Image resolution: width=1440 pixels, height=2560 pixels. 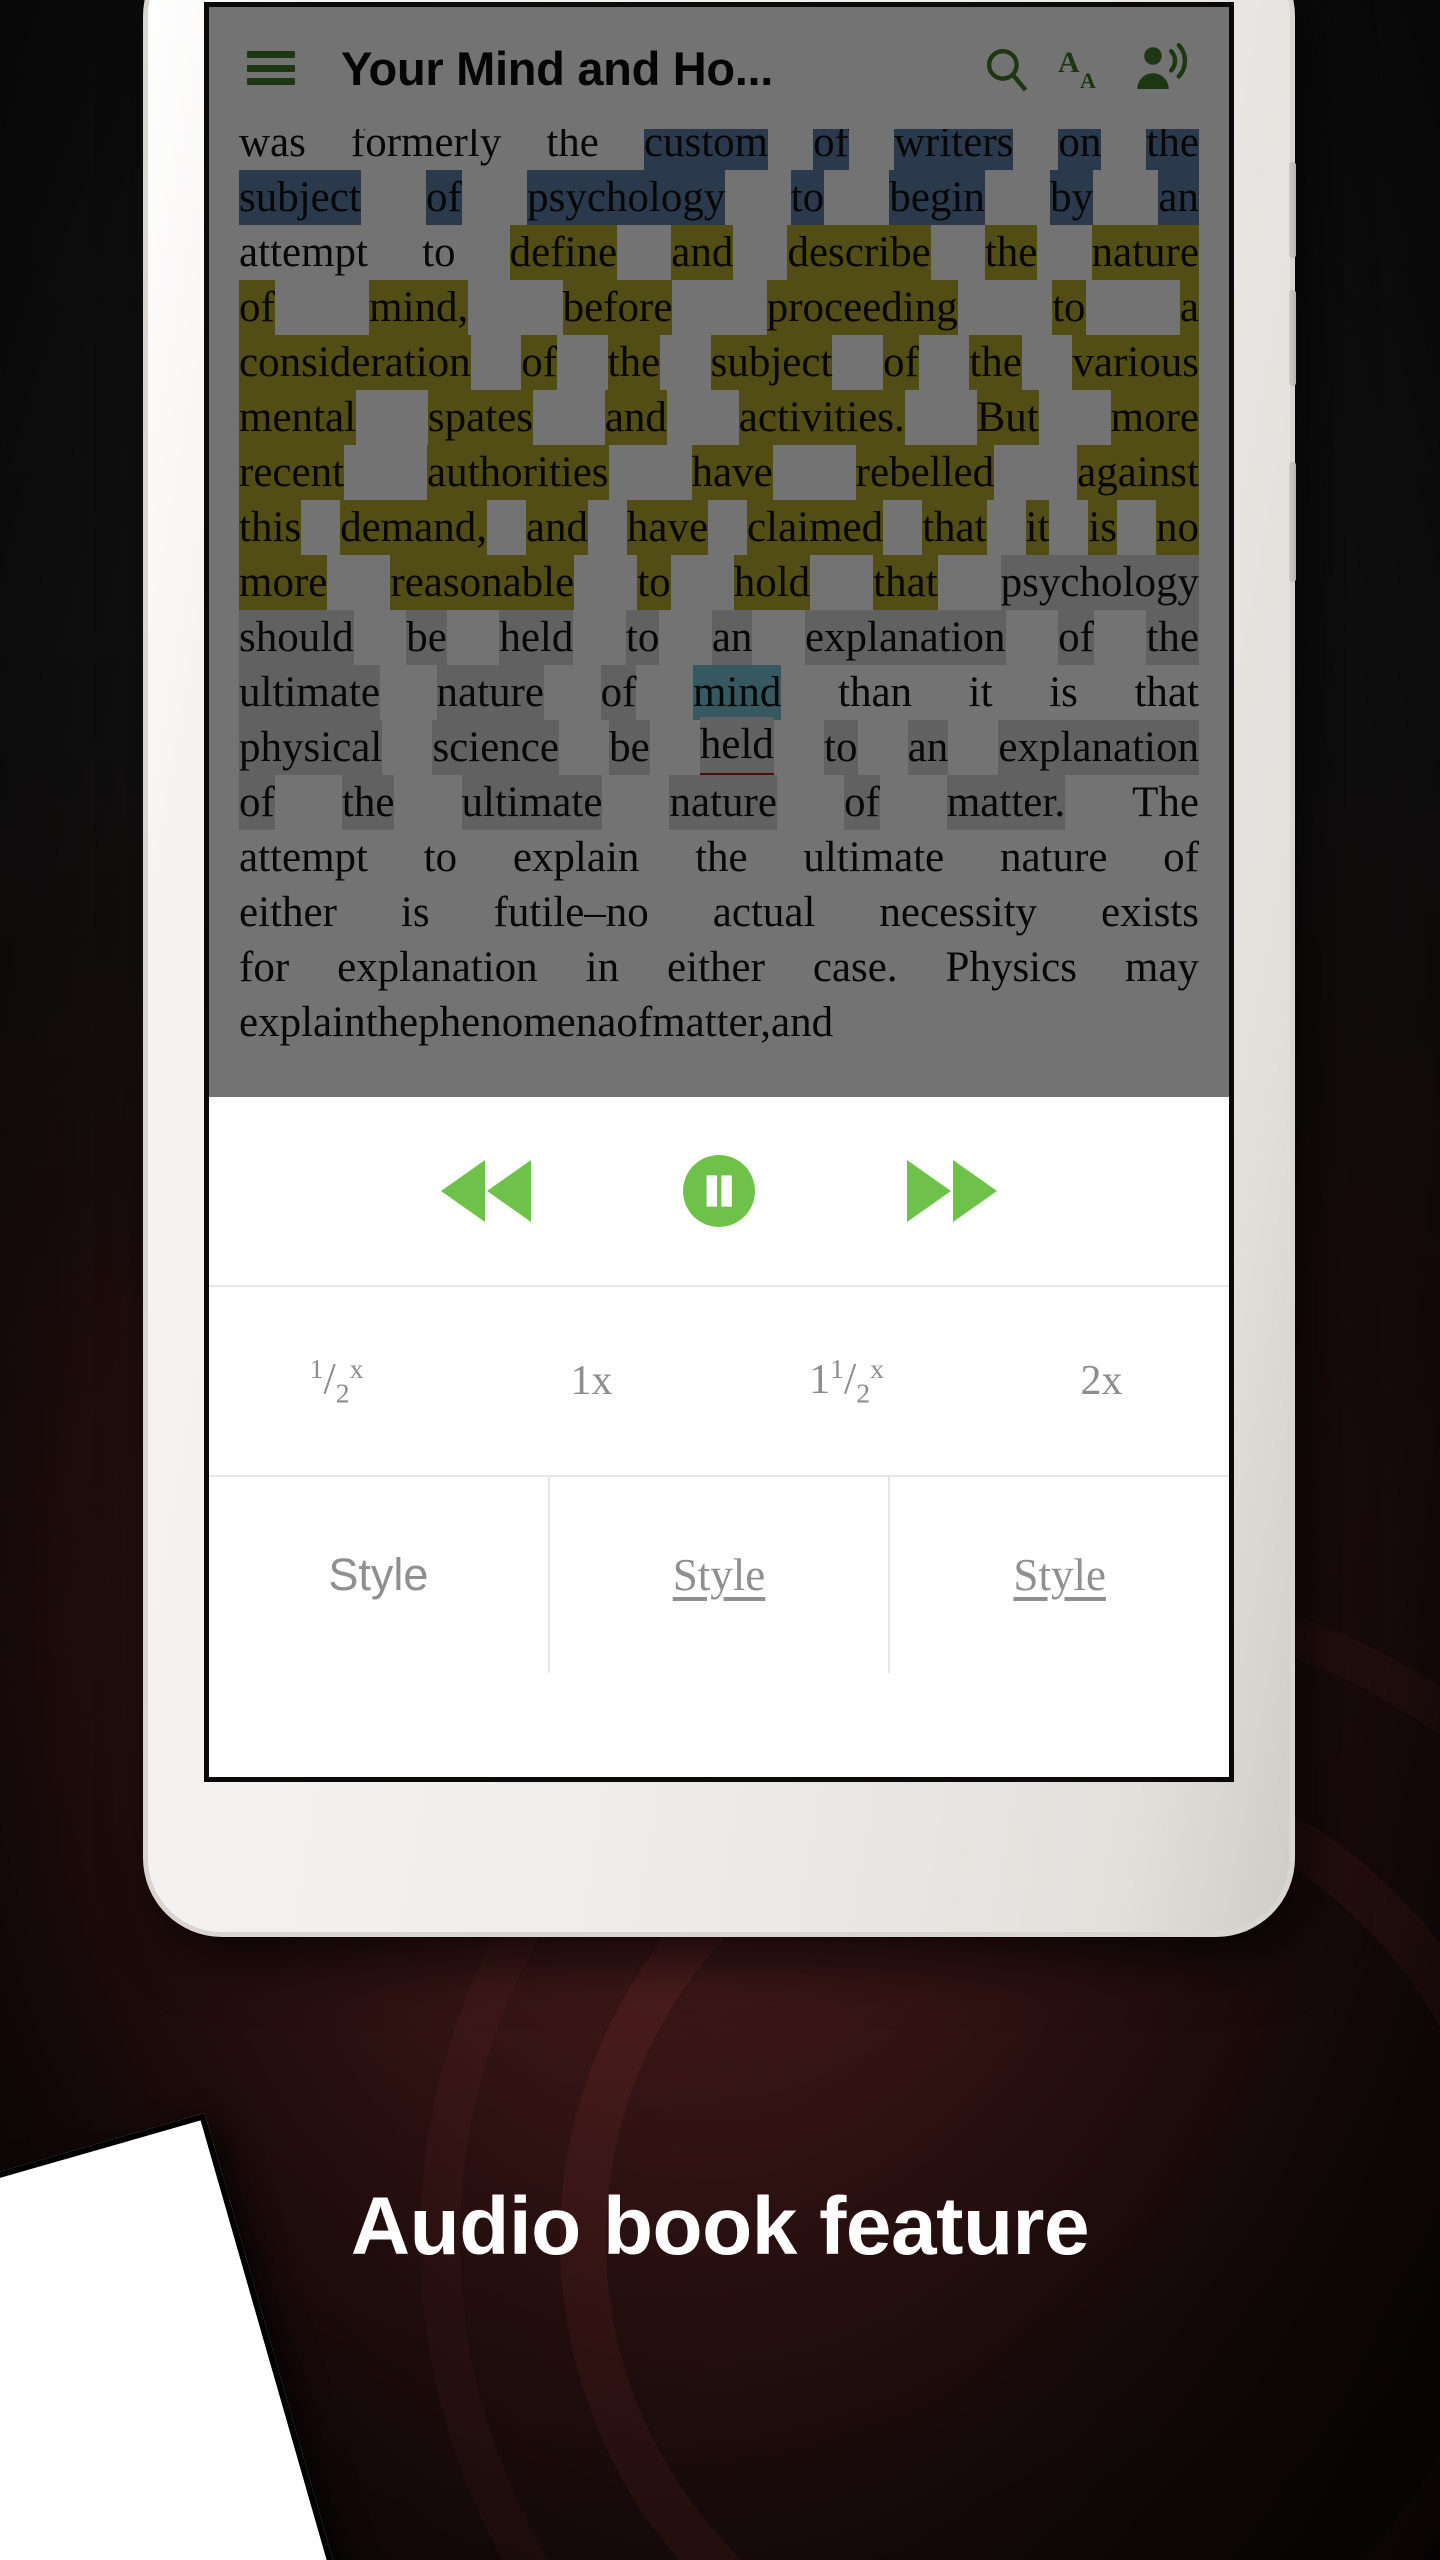 What do you see at coordinates (581, 1381) in the screenshot?
I see `speed-one-whole: 1` at bounding box center [581, 1381].